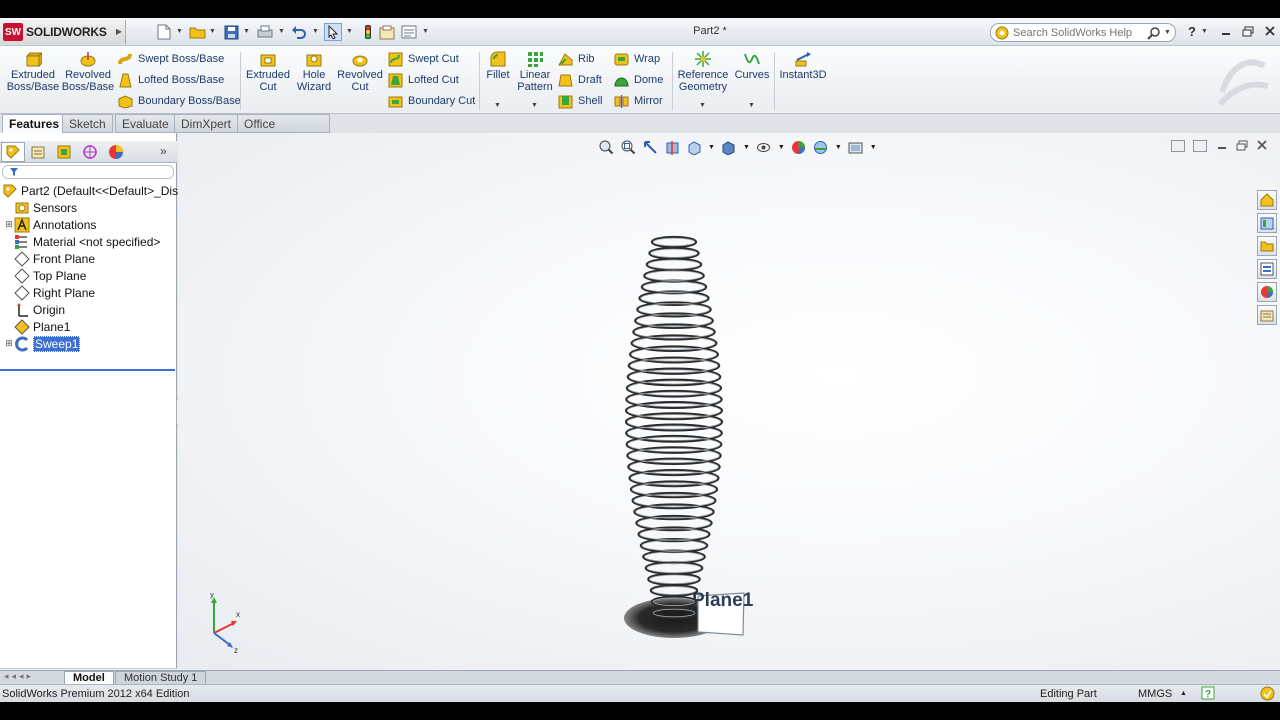  I want to click on draft-button: Draft, so click(580, 80).